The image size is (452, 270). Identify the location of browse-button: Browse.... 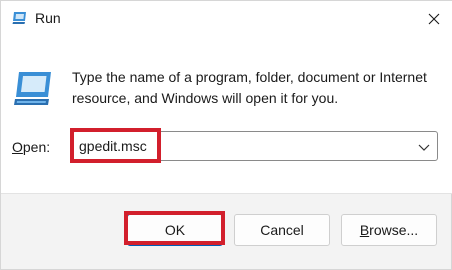
(389, 230).